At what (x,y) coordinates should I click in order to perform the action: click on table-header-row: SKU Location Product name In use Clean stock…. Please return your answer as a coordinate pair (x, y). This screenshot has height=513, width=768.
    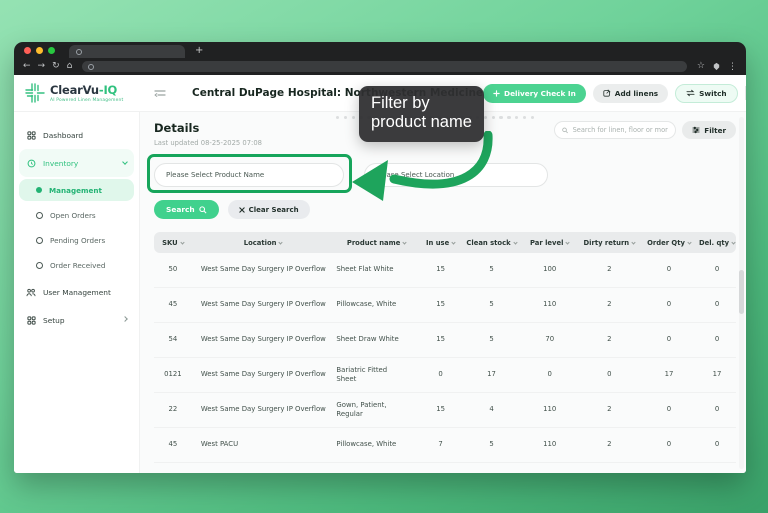
    Looking at the image, I should click on (445, 242).